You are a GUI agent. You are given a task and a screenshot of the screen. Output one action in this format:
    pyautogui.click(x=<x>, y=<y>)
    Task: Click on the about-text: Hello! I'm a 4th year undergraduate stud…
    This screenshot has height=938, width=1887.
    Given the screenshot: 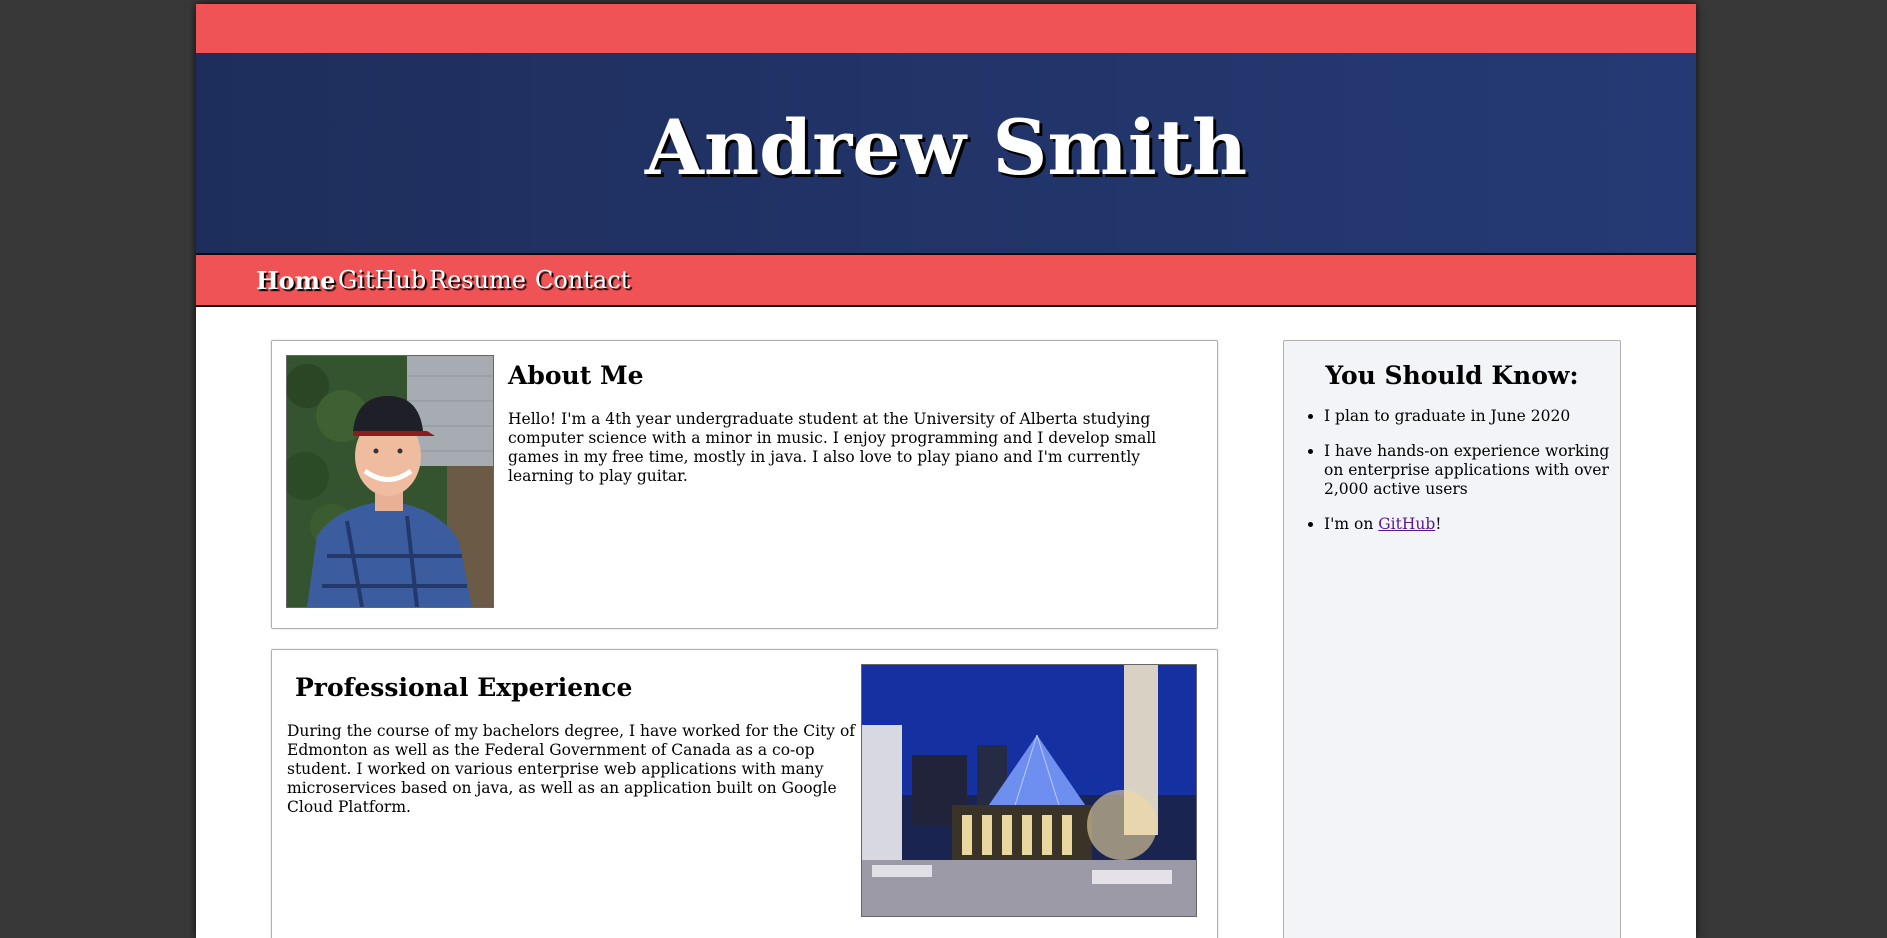 What is the action you would take?
    pyautogui.click(x=832, y=447)
    